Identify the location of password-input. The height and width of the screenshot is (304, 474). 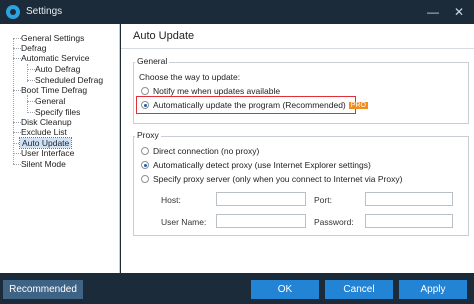
(409, 221).